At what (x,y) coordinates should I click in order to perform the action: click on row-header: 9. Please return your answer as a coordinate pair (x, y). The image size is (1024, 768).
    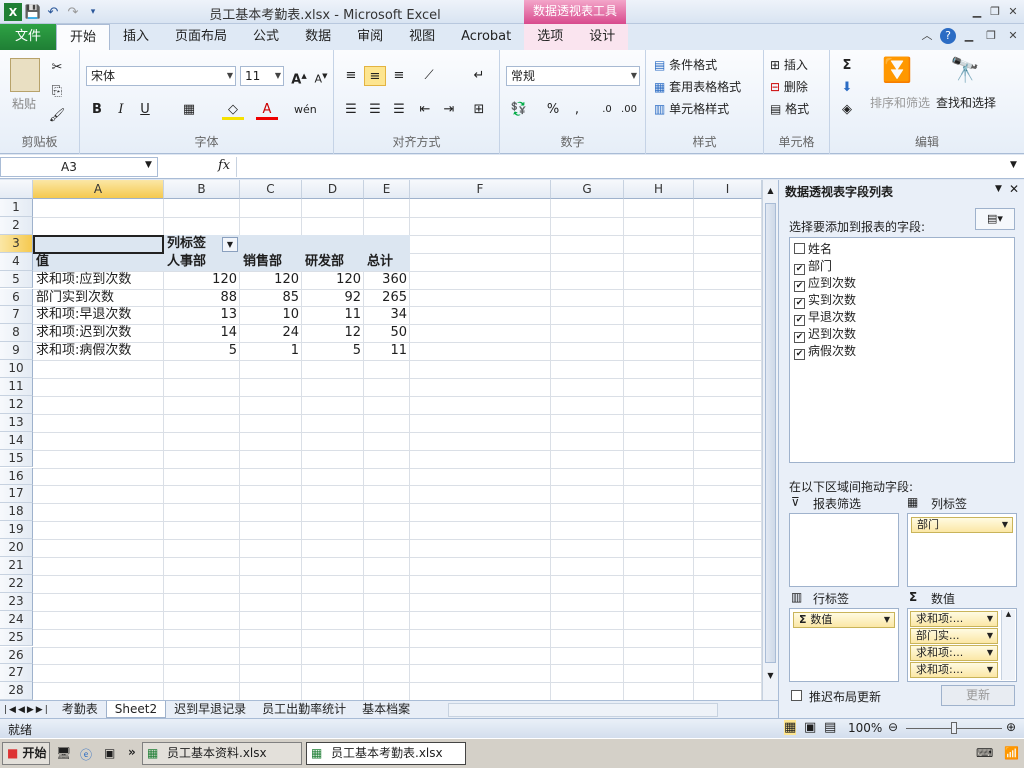
    Looking at the image, I should click on (16, 351).